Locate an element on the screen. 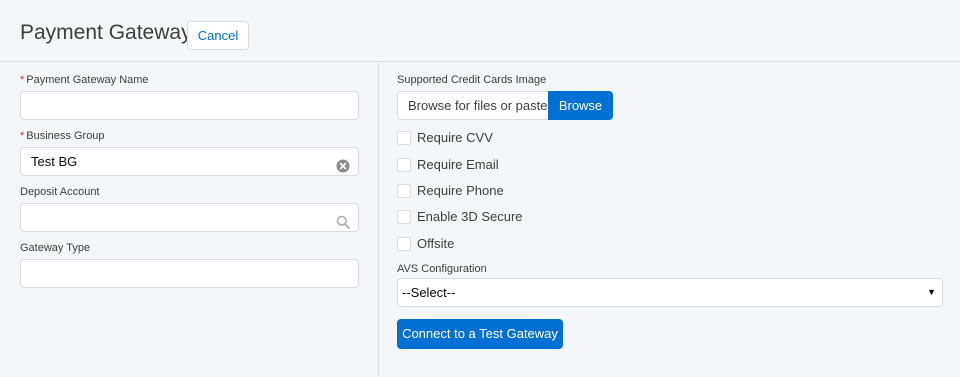 Image resolution: width=960 pixels, height=377 pixels. offsite-checkbox is located at coordinates (404, 244).